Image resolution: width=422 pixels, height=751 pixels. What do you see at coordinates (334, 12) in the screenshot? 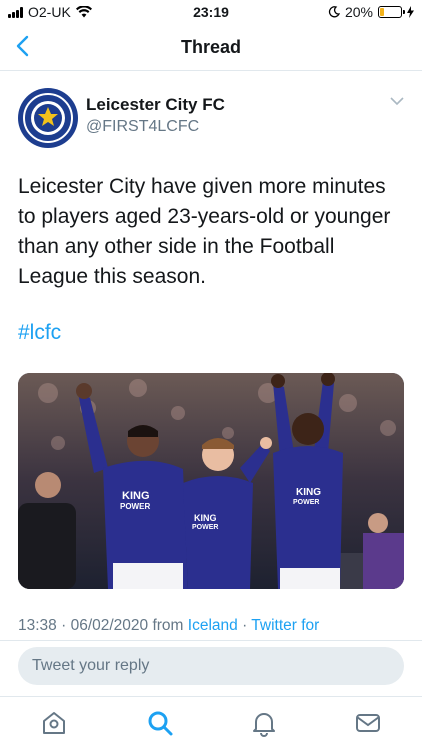
I see `moon-icon` at bounding box center [334, 12].